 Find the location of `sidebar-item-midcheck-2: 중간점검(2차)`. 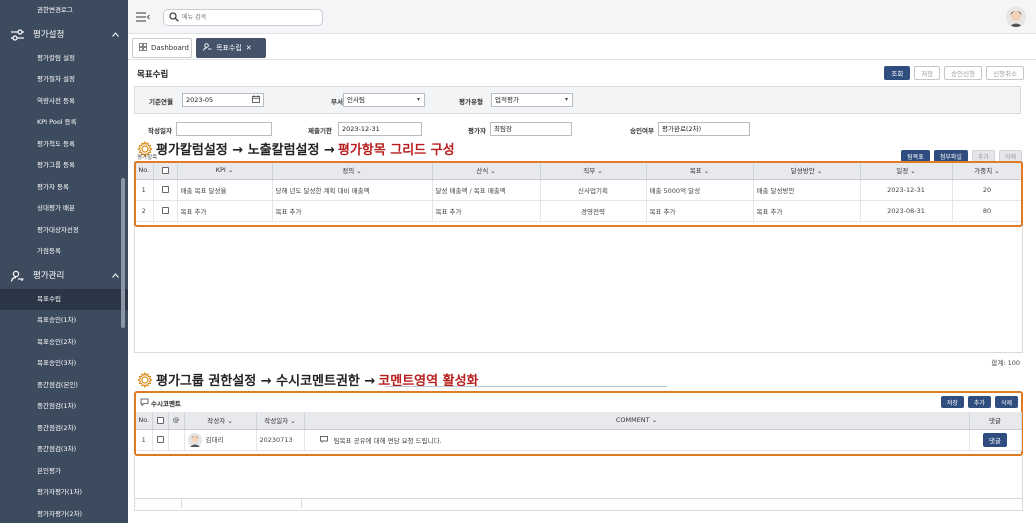

sidebar-item-midcheck-2: 중간점검(2차) is located at coordinates (64, 429).